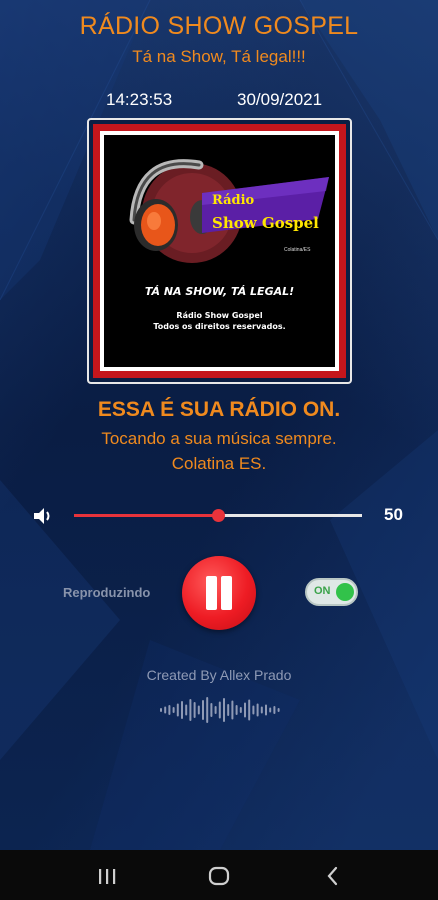 The image size is (438, 900). What do you see at coordinates (219, 409) in the screenshot?
I see `station-headline: ESSA É SUA RÁDIO ON.` at bounding box center [219, 409].